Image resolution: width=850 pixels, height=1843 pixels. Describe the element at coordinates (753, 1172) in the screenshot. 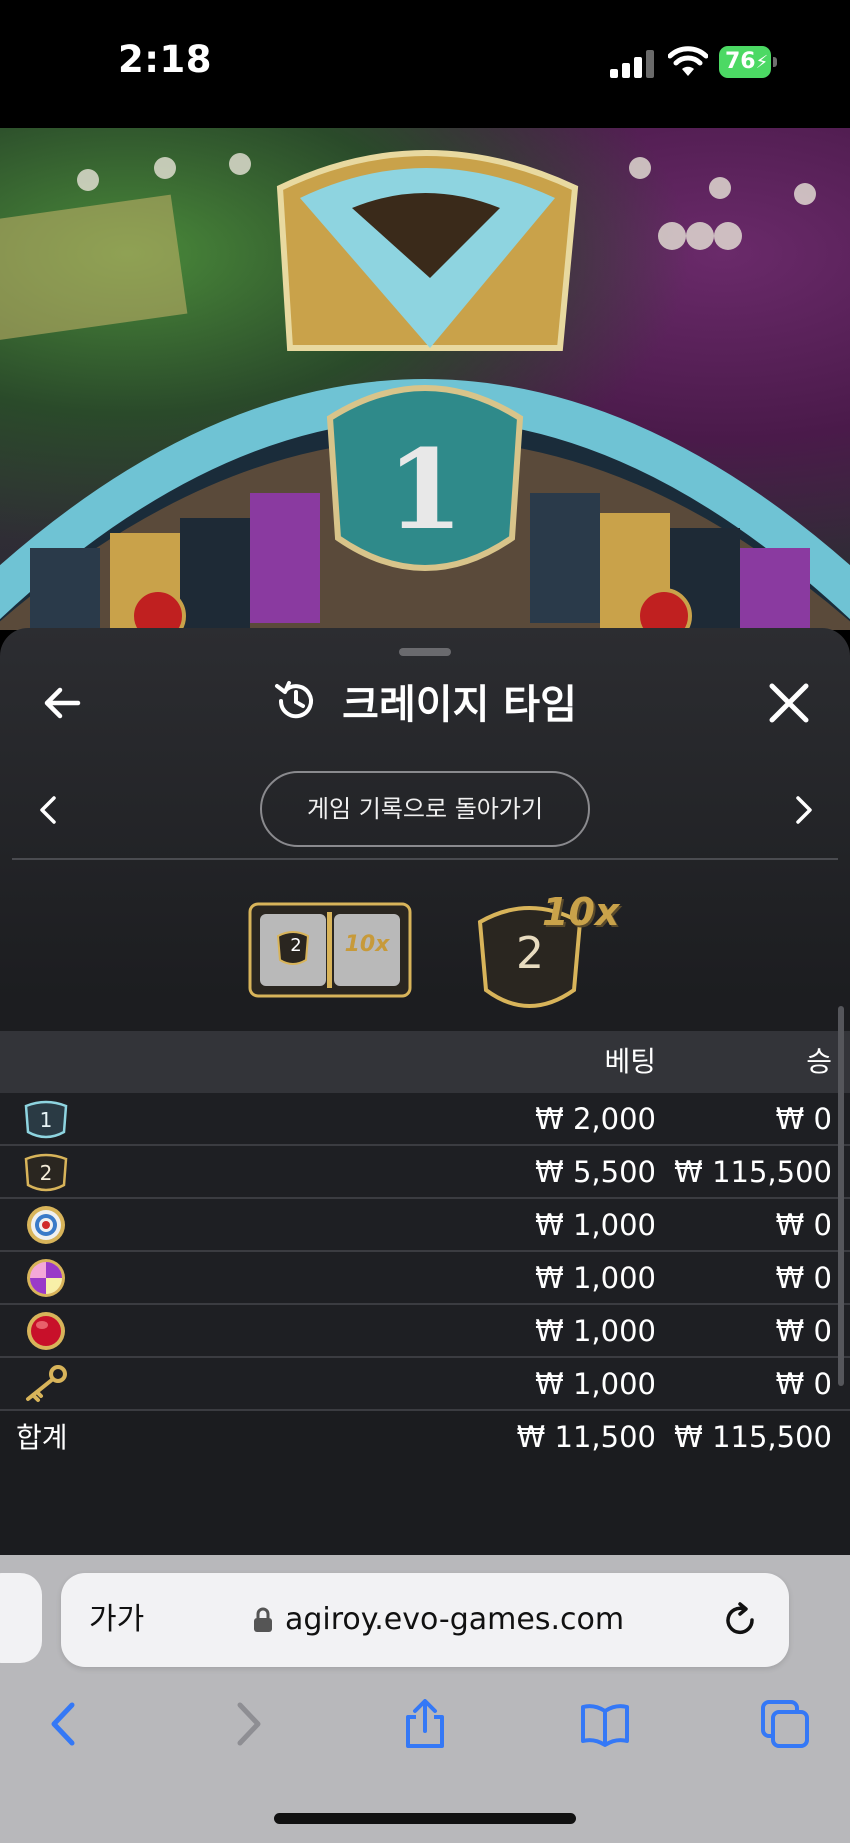

I see `row-win: ₩ 115,500` at that location.